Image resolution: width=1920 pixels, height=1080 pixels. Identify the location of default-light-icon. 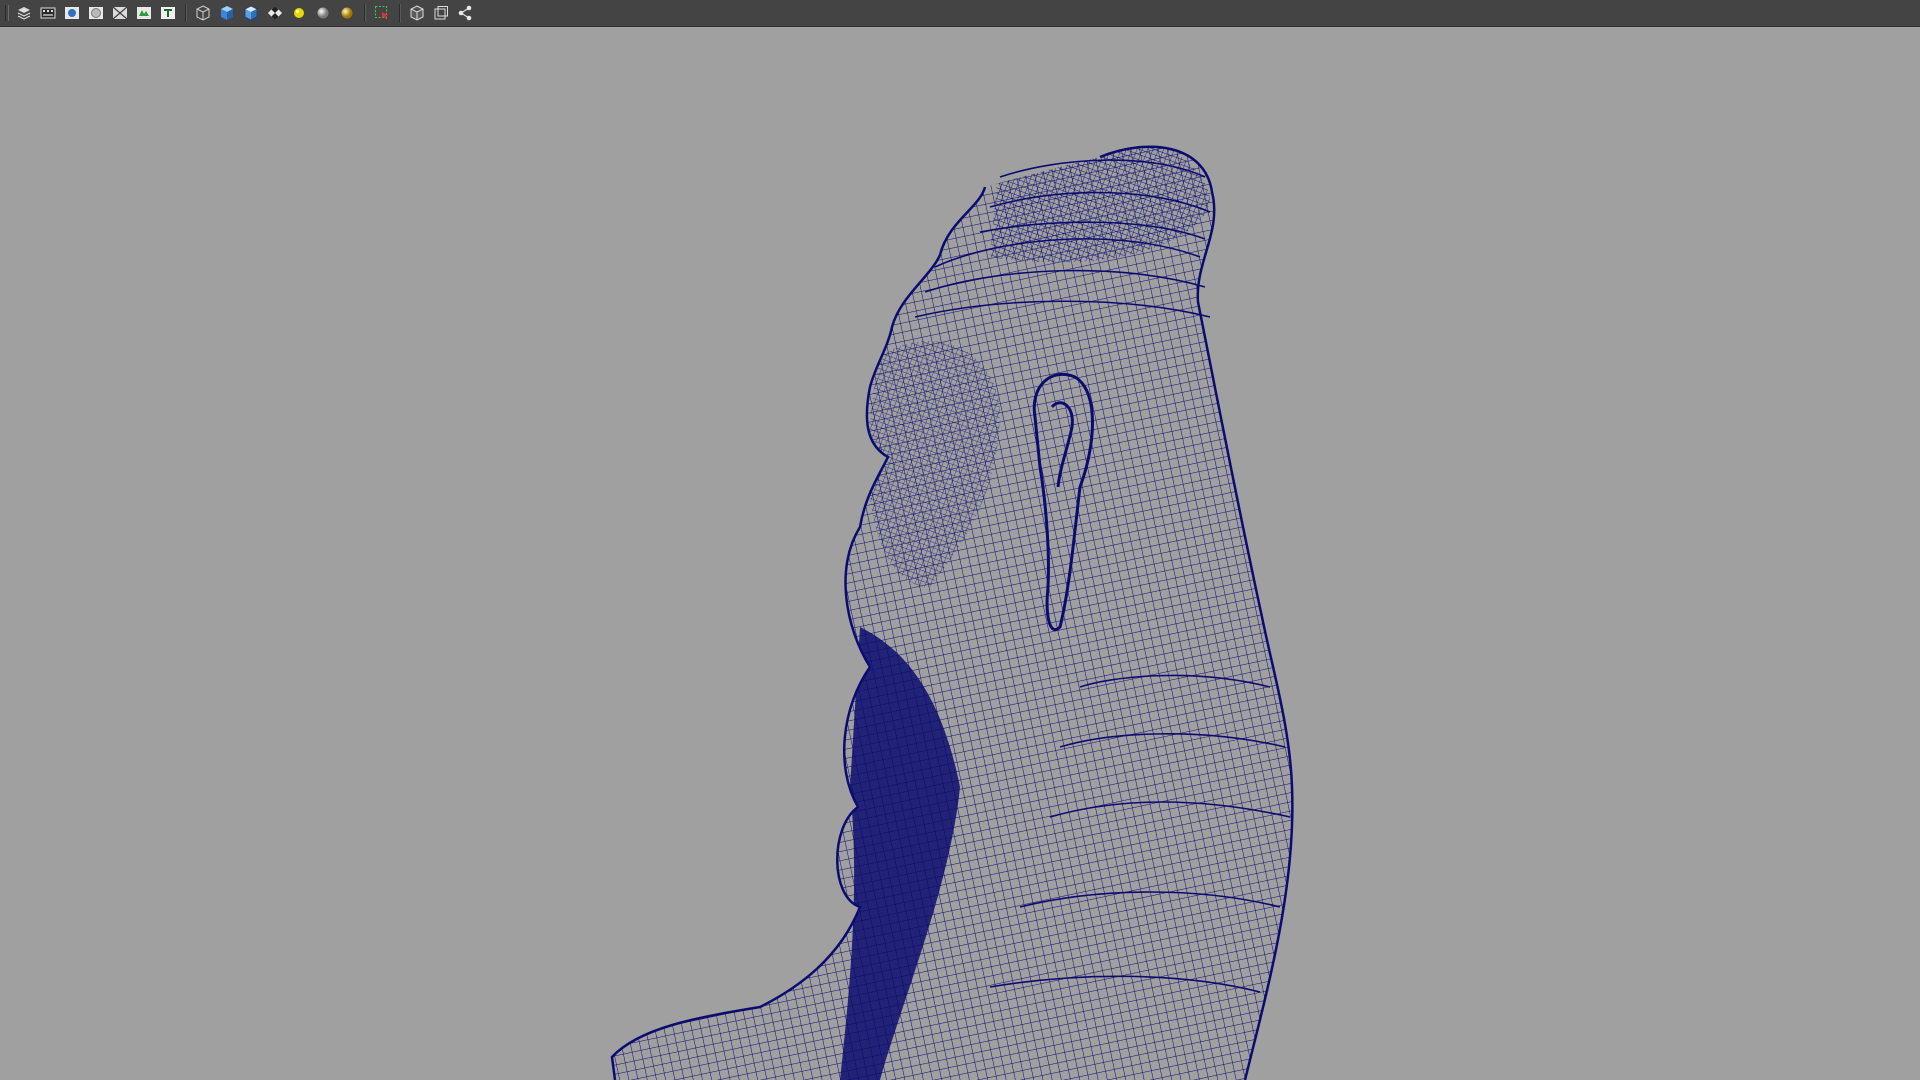
(299, 13).